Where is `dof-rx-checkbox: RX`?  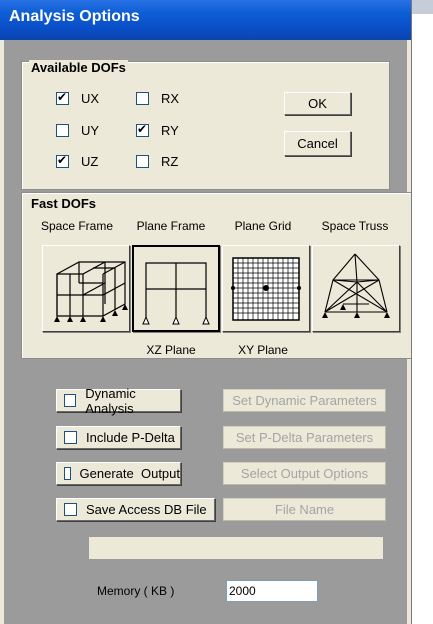 dof-rx-checkbox: RX is located at coordinates (157, 98).